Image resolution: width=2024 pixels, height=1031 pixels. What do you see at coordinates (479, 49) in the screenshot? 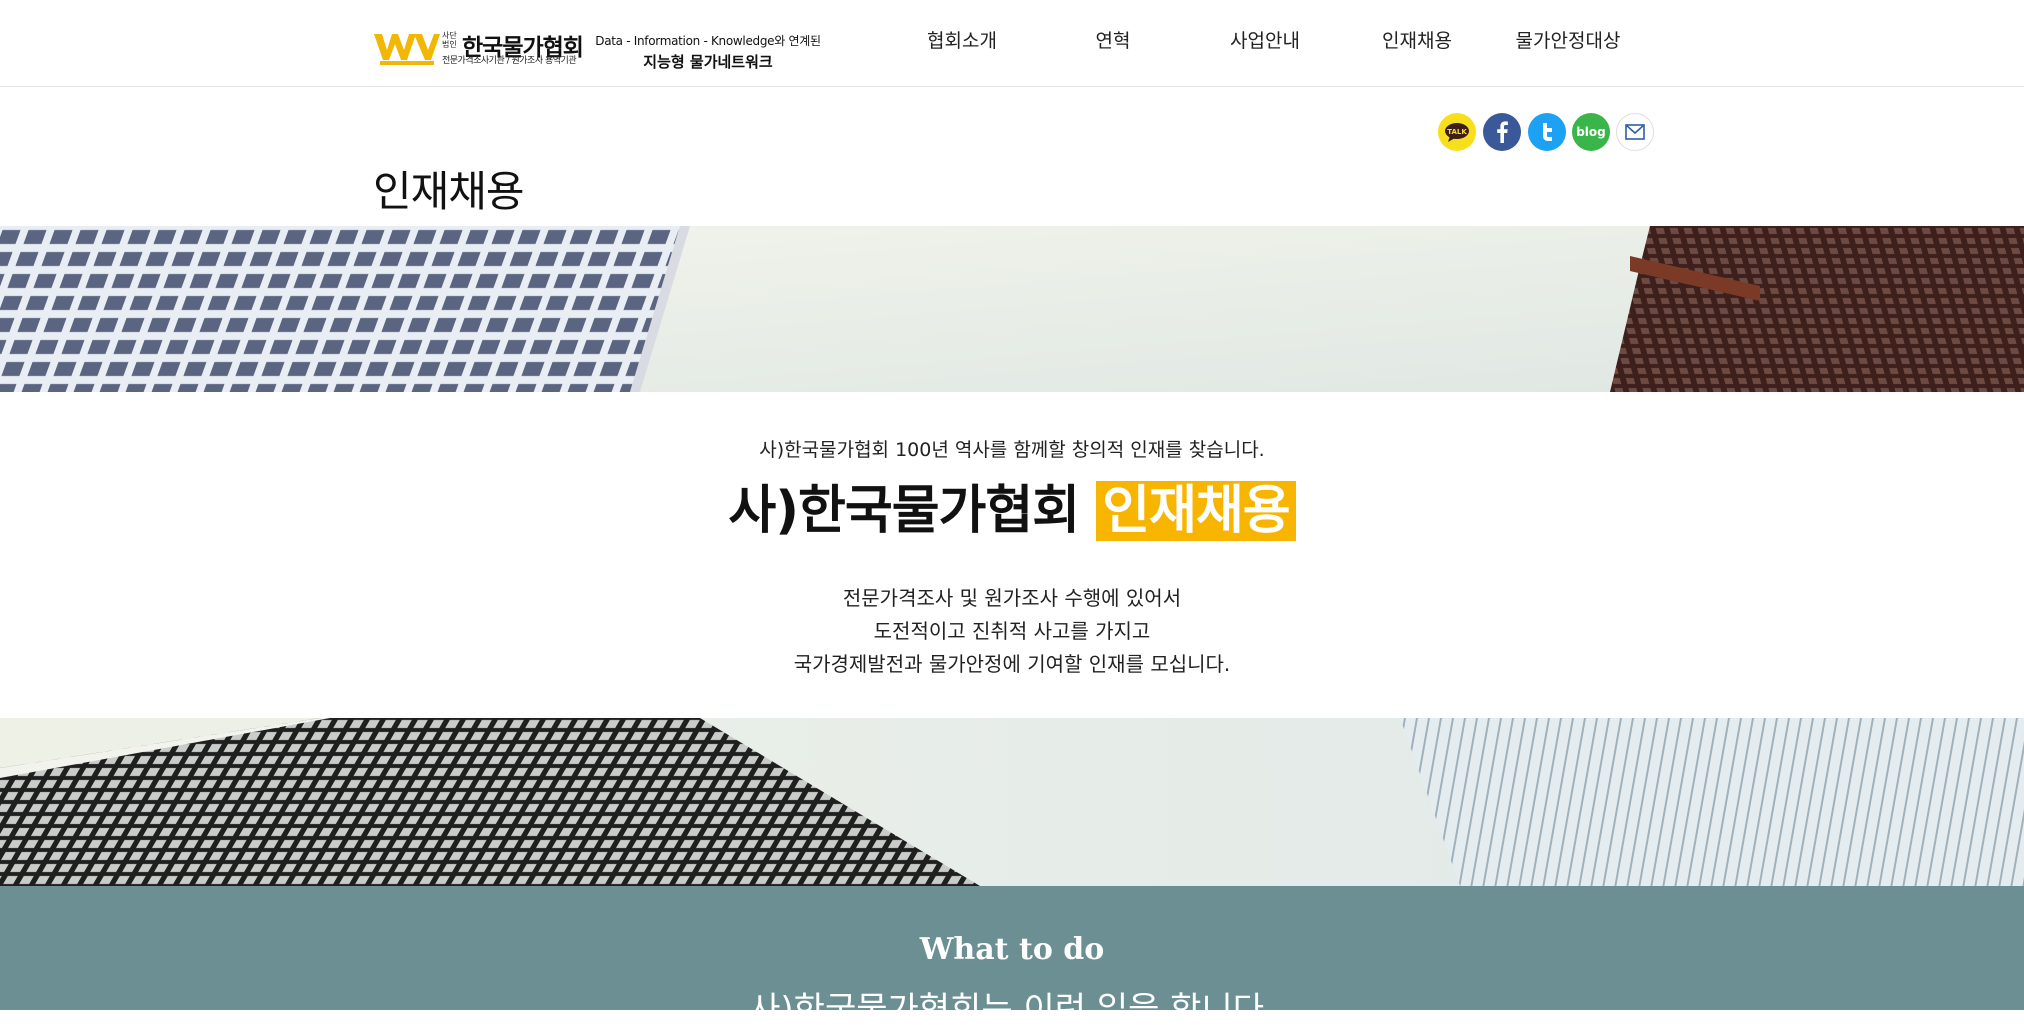
I see `site-logo: 사단 법인 한국물가협회 전문가격조사기관 / 원가조사 용역기관` at bounding box center [479, 49].